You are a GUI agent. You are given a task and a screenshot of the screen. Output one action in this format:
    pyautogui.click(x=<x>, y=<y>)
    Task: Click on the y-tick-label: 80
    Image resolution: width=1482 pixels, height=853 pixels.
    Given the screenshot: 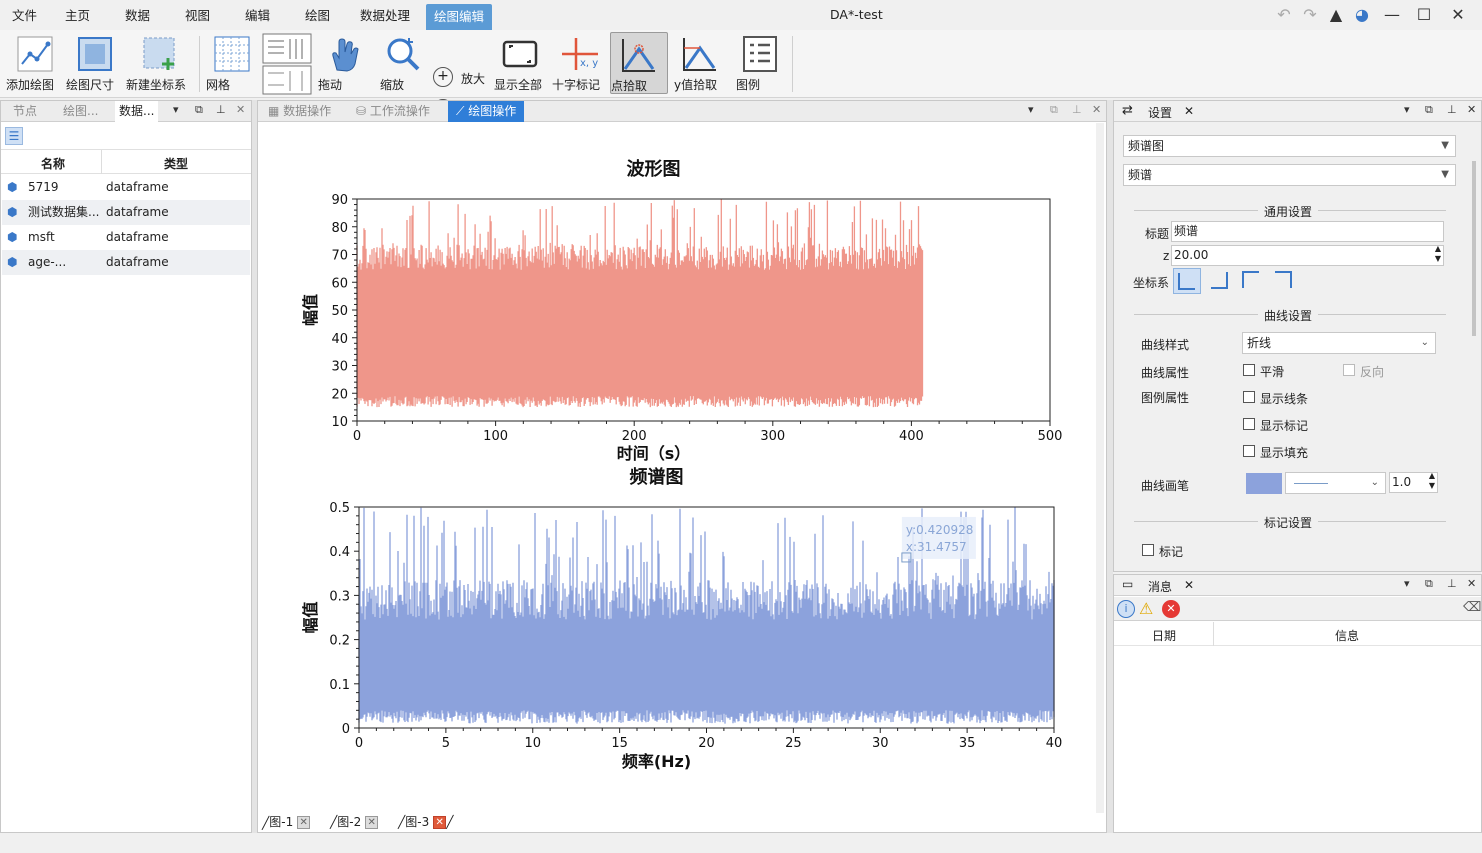 What is the action you would take?
    pyautogui.click(x=339, y=228)
    